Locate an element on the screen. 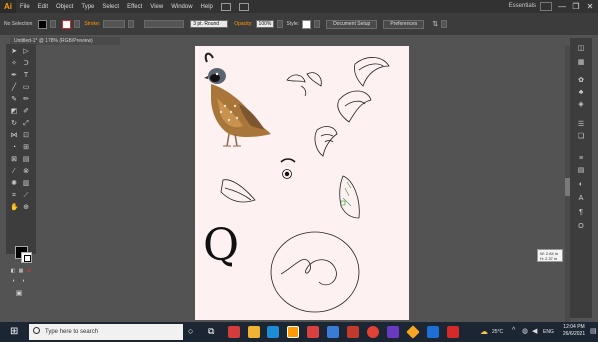 The image size is (598, 342). stroke-label: Stroke: is located at coordinates (92, 24).